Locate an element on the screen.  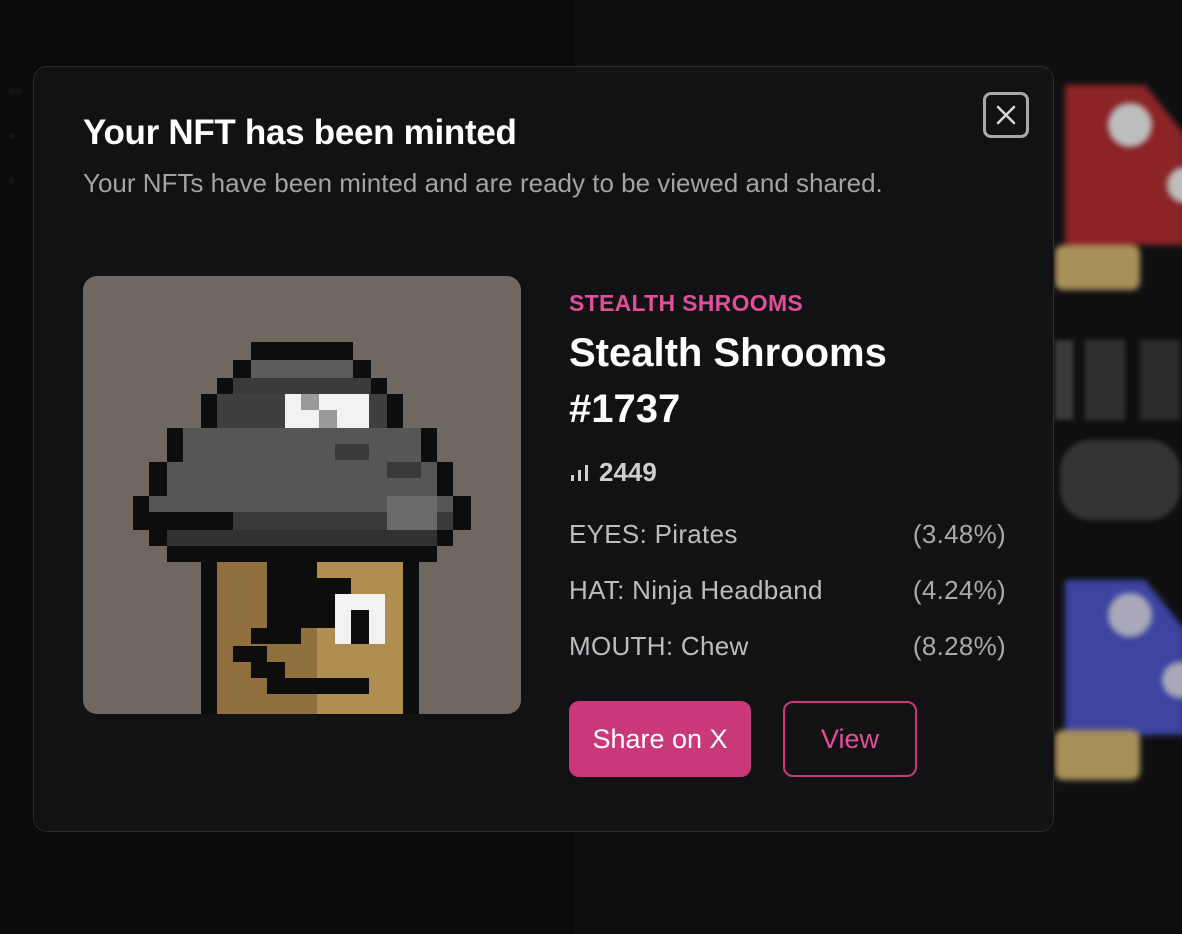
trait-row: EYES: Pirates (3.48%) is located at coordinates (787, 534).